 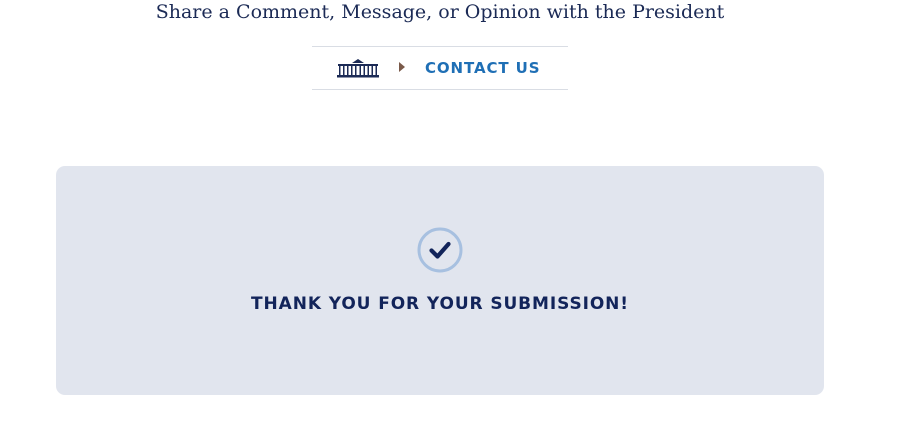 I want to click on breadcrumb: CONTACT US, so click(x=440, y=68).